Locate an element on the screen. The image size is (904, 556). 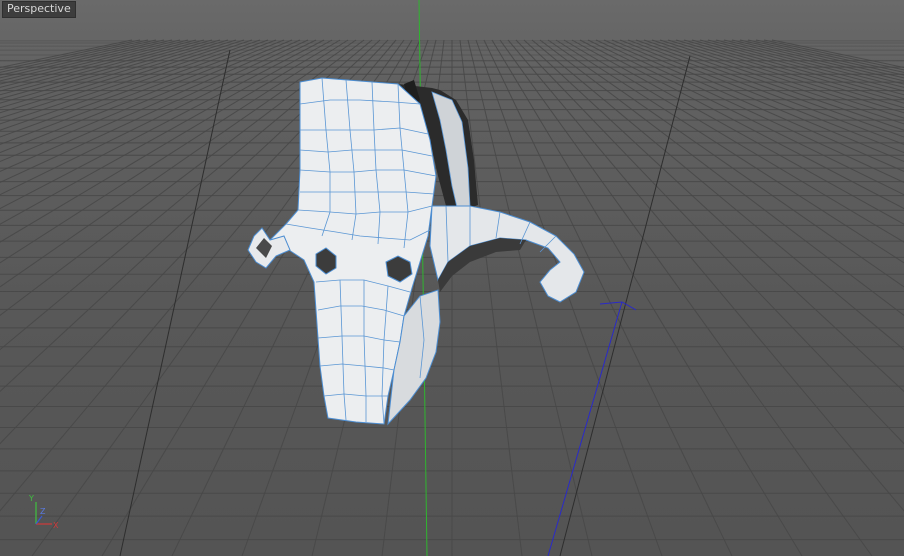
axis-gizmo: Y Z X is located at coordinates (43, 512).